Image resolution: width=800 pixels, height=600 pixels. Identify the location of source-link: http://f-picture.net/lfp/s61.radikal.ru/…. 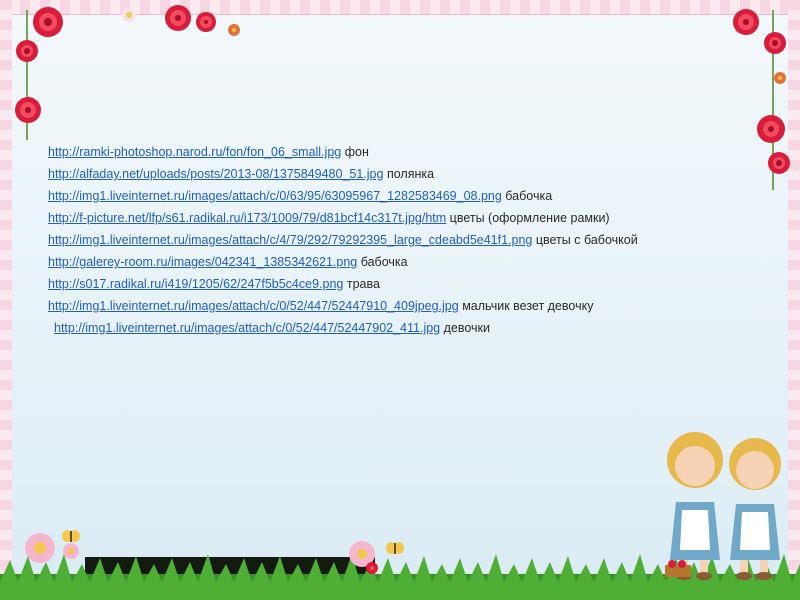
(247, 218).